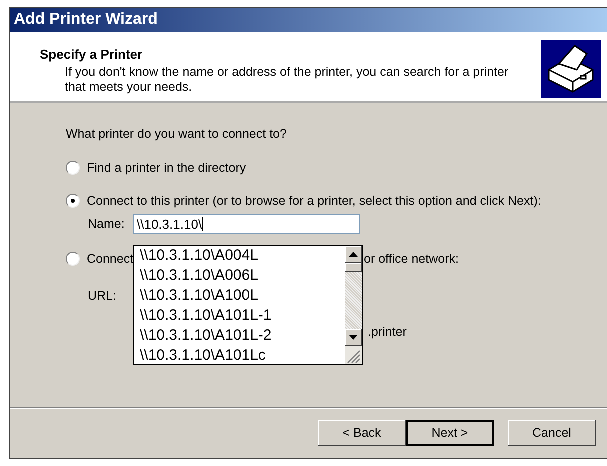 The width and height of the screenshot is (607, 466). I want to click on page-title: Specify a Printer, so click(92, 54).